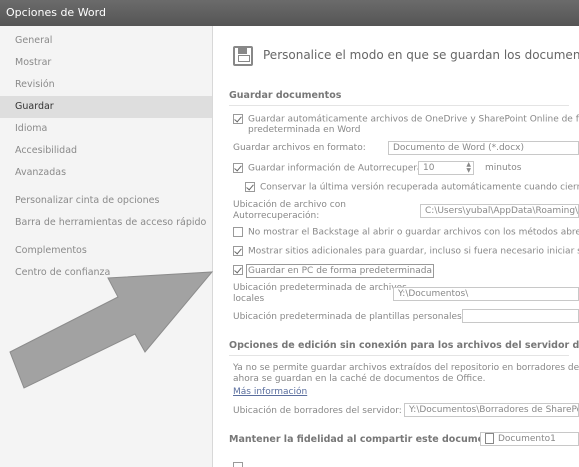 The image size is (579, 467). What do you see at coordinates (106, 251) in the screenshot?
I see `sidebar-item-complementos: Complementos` at bounding box center [106, 251].